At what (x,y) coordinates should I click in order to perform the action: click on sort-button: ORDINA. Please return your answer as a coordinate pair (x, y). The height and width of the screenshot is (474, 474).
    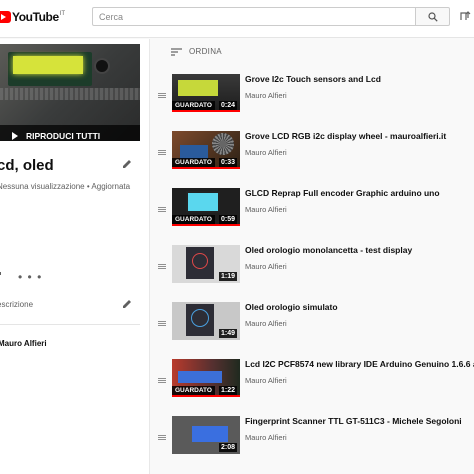
    Looking at the image, I should click on (196, 51).